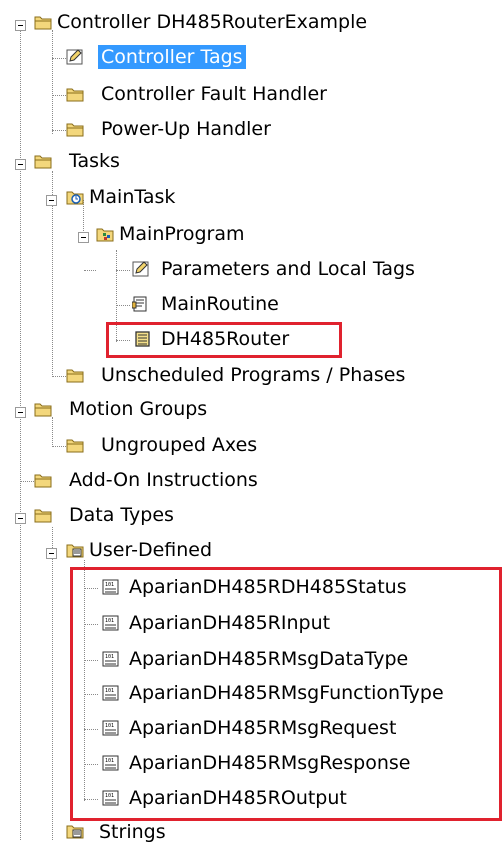  Describe the element at coordinates (288, 269) in the screenshot. I see `tree-label: Parameters and Local Tags` at that location.